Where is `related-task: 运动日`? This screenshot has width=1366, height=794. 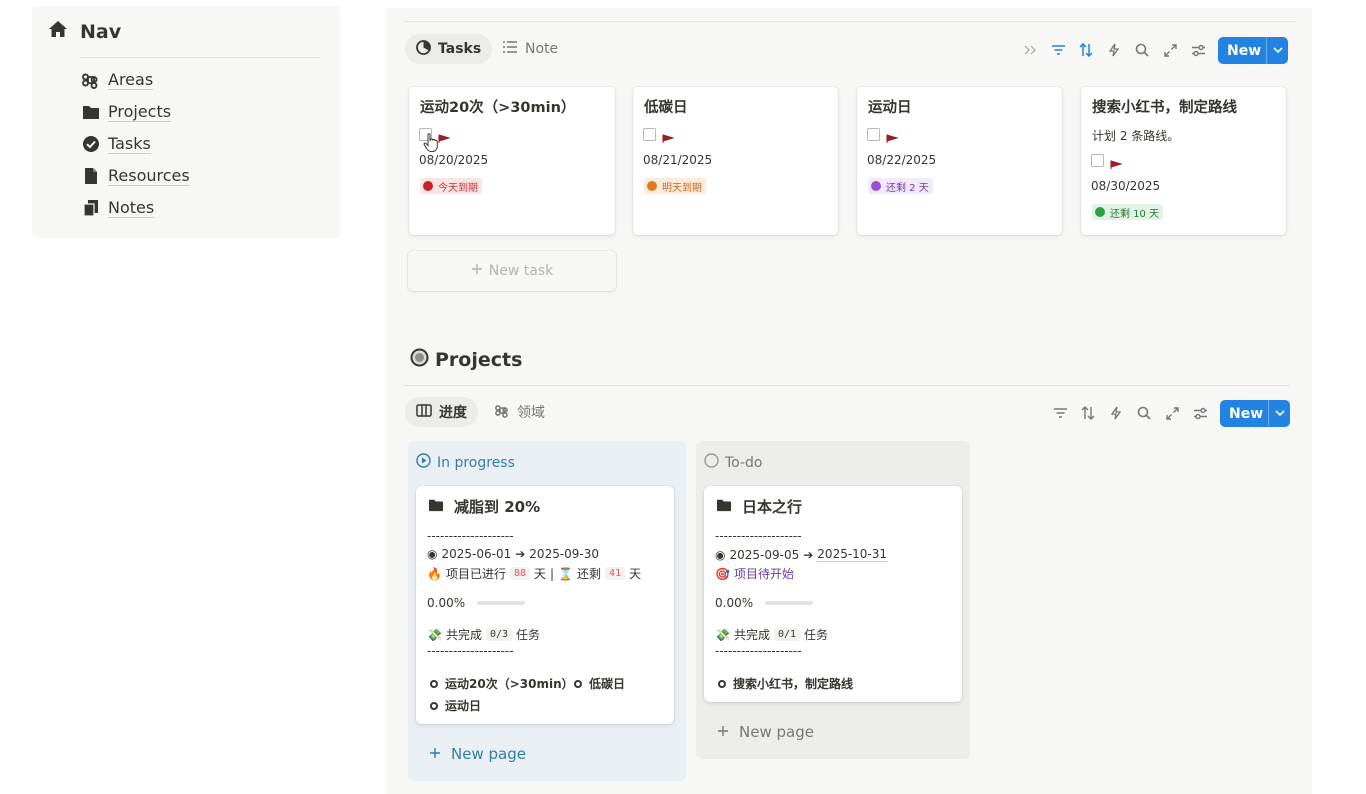 related-task: 运动日 is located at coordinates (455, 705).